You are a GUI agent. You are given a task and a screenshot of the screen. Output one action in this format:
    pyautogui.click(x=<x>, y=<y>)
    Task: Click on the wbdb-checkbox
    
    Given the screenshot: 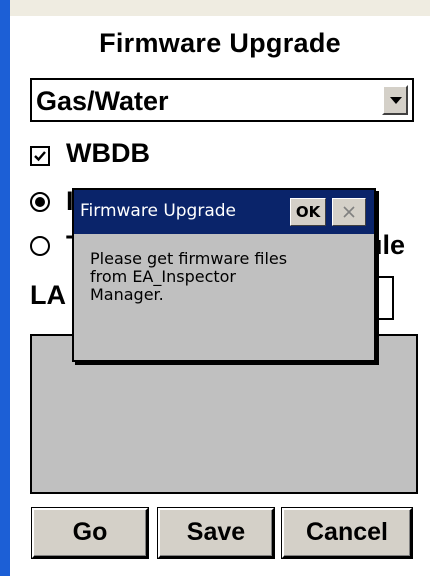 What is the action you would take?
    pyautogui.click(x=40, y=156)
    